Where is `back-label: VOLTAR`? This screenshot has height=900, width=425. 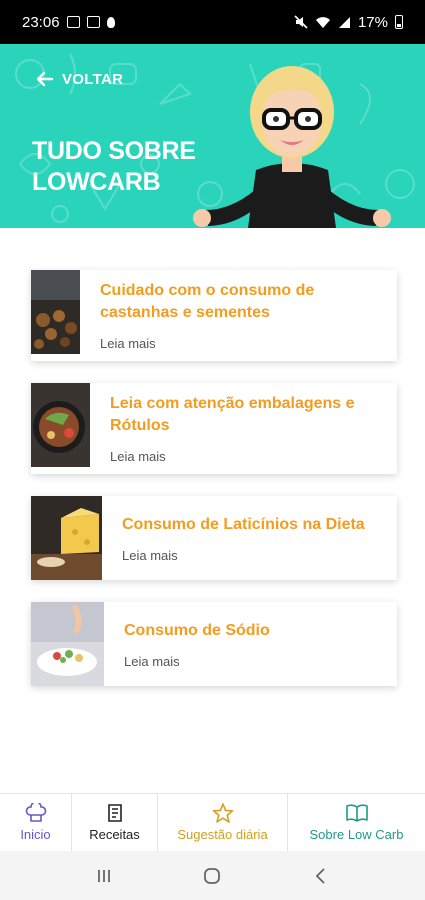 back-label: VOLTAR is located at coordinates (93, 79).